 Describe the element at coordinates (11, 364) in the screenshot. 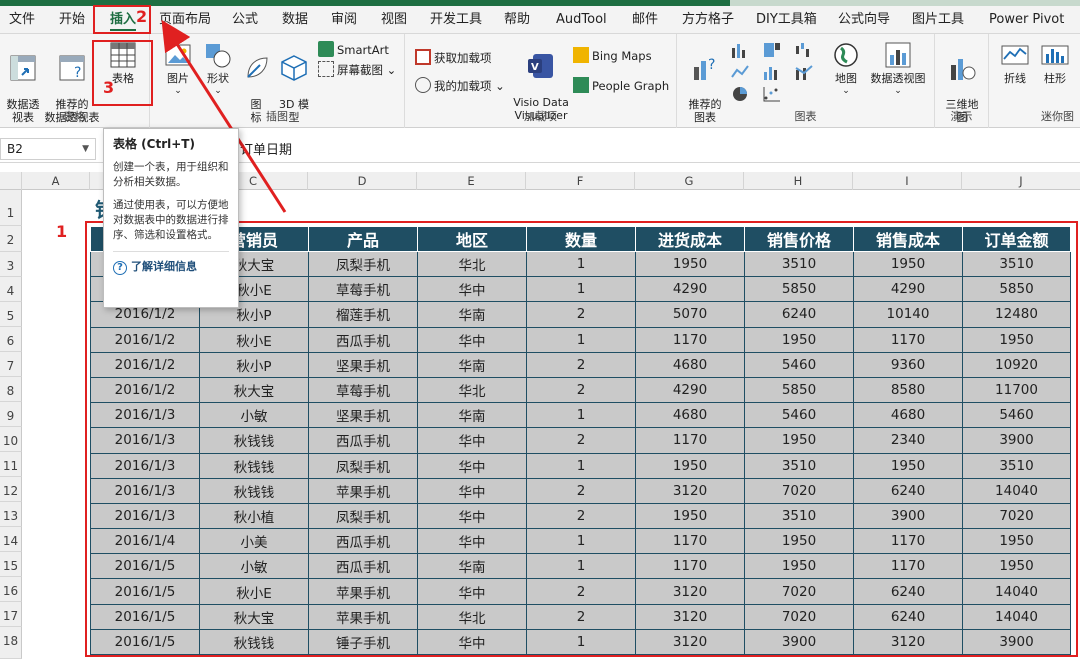

I see `row-header-7: 7` at that location.